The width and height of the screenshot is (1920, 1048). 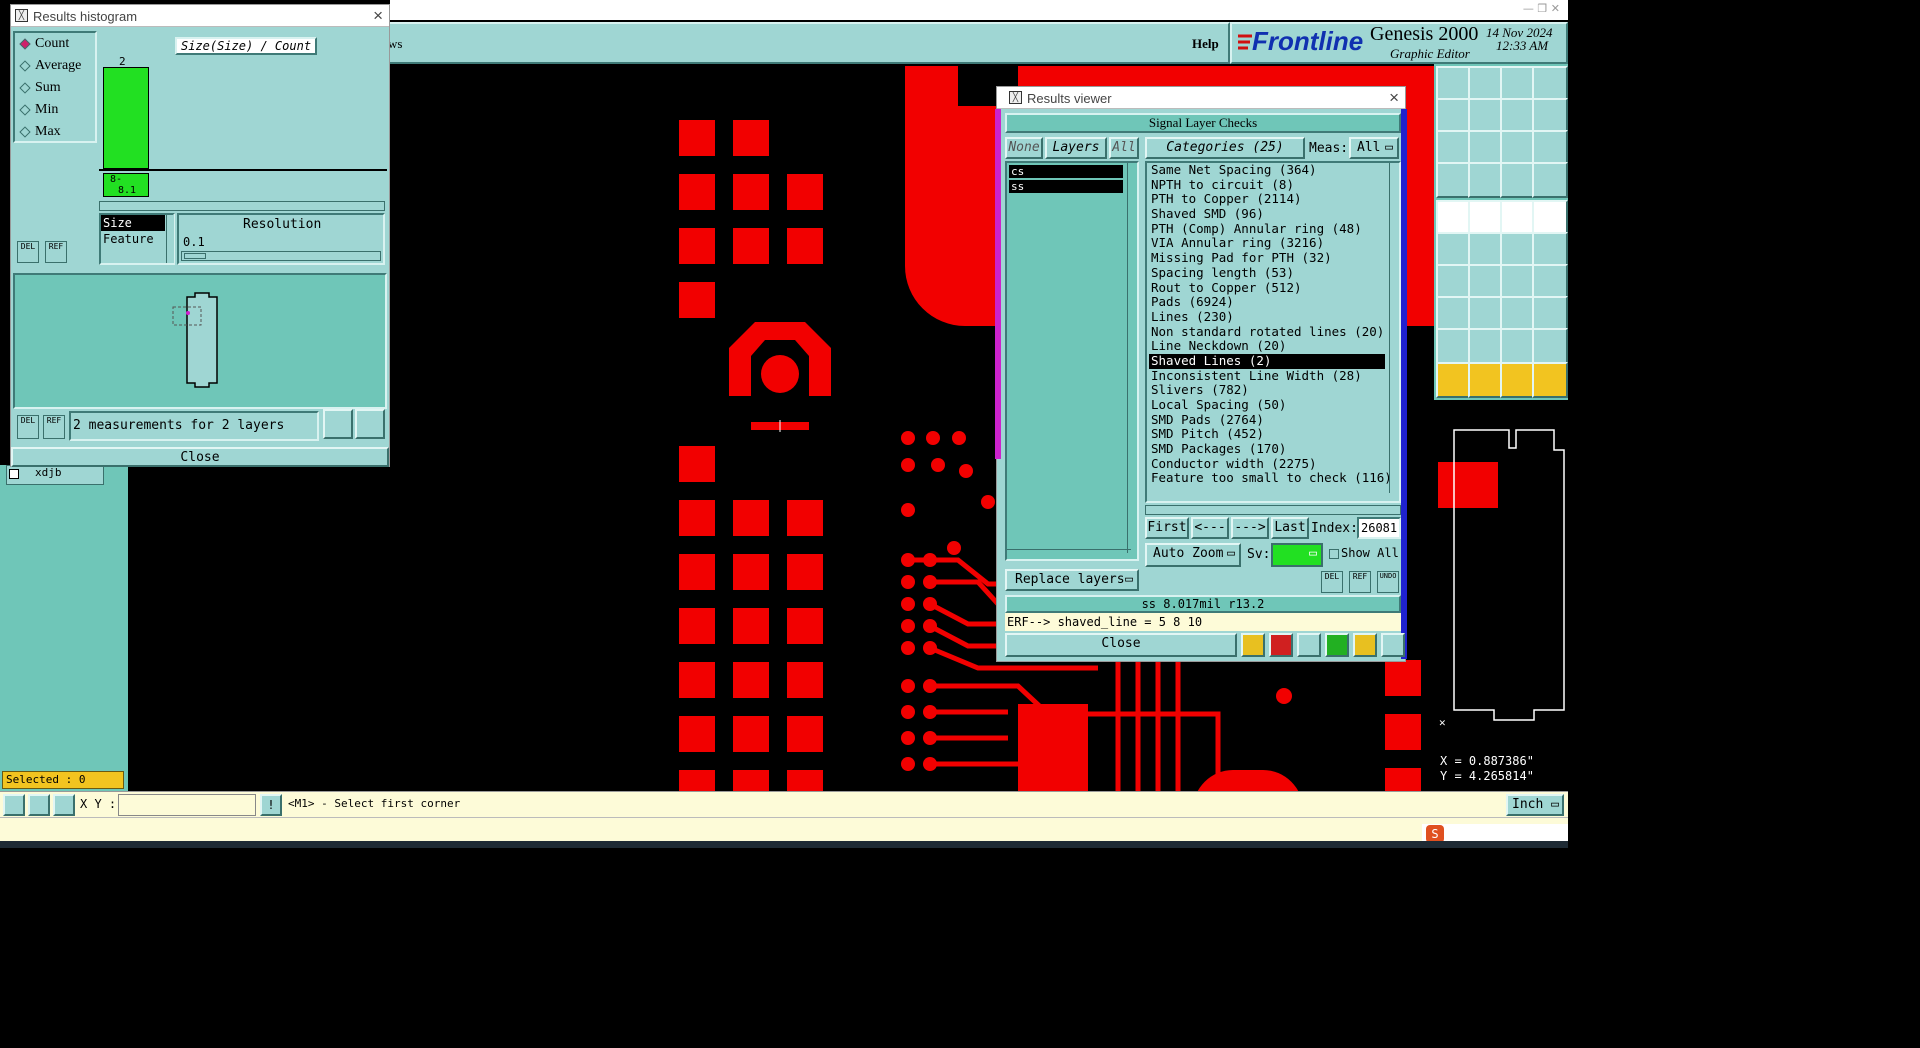 What do you see at coordinates (55, 475) in the screenshot?
I see `tree-item: xdjb` at bounding box center [55, 475].